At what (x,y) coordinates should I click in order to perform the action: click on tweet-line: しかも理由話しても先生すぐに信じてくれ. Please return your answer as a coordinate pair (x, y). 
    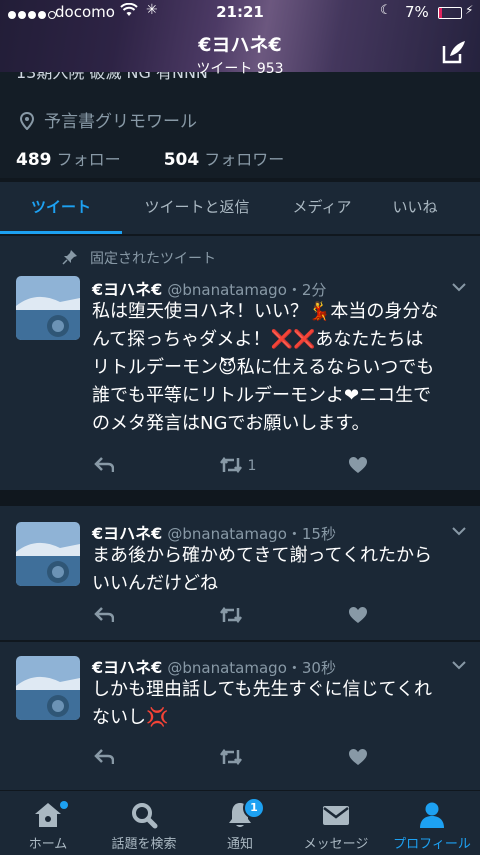
    Looking at the image, I should click on (262, 689).